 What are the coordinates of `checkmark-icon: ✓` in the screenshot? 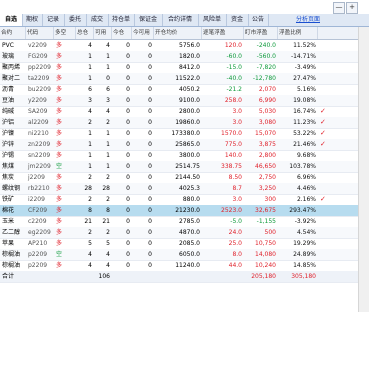 It's located at (323, 133).